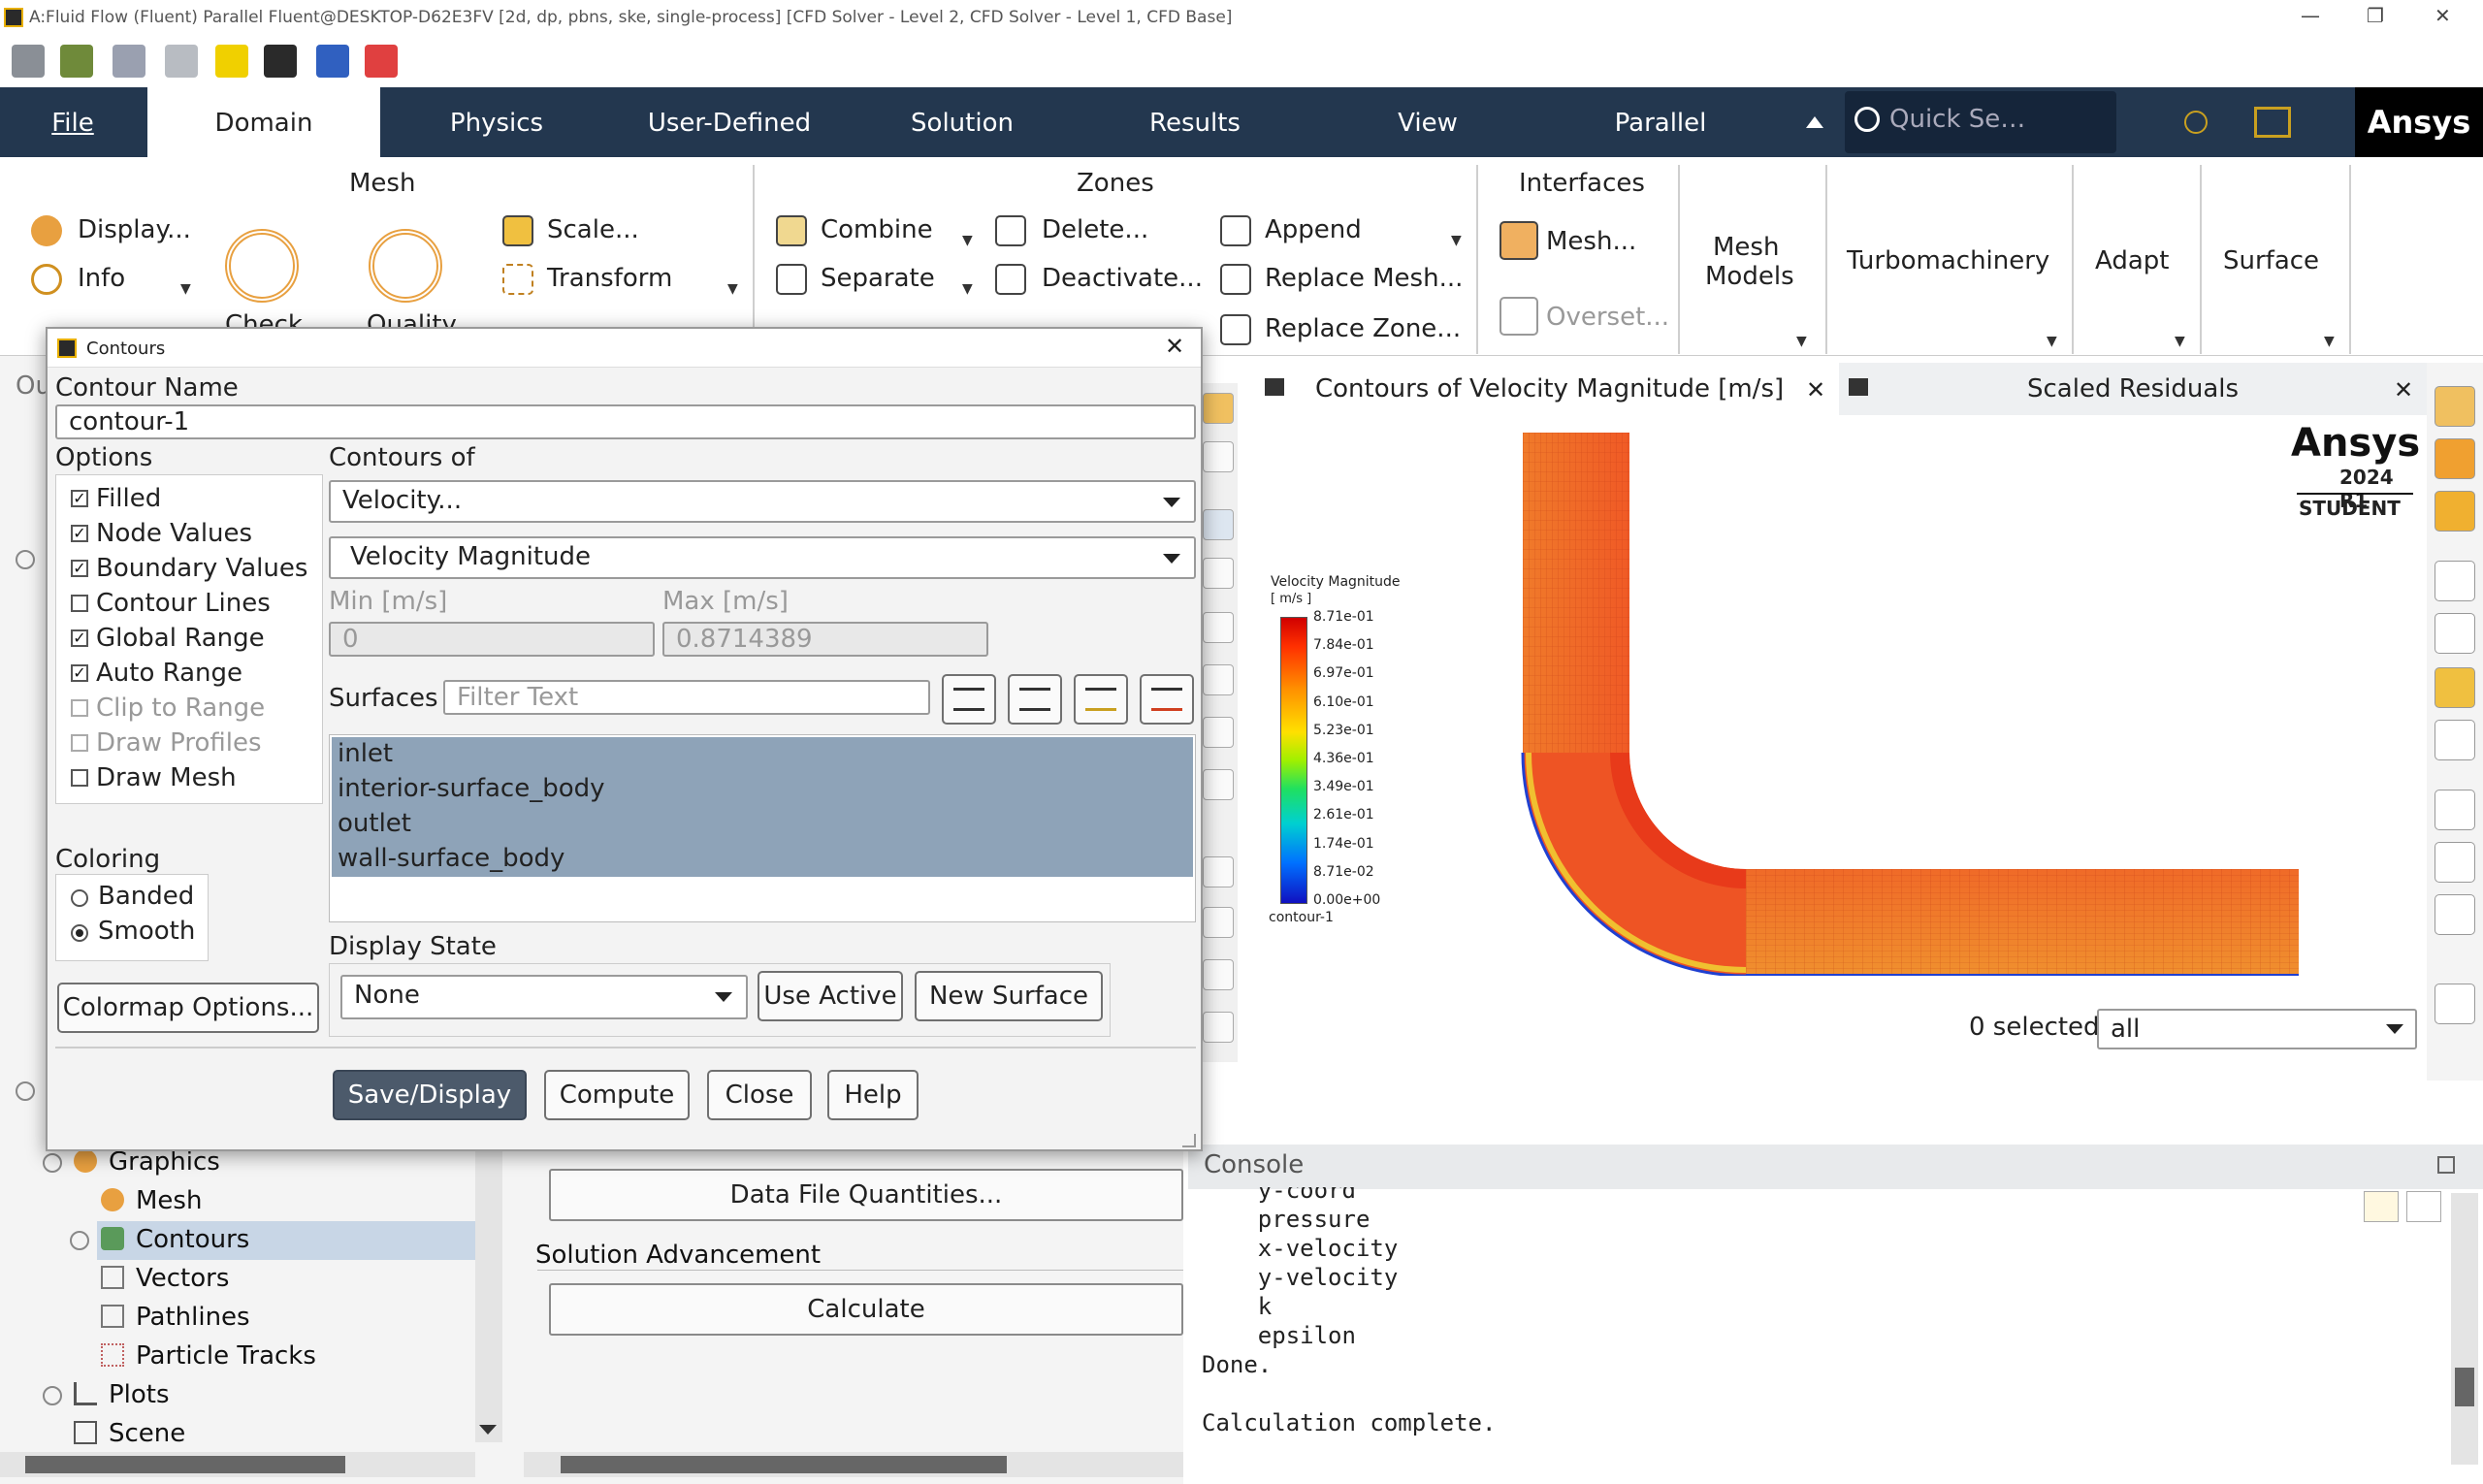 The image size is (2483, 1484). I want to click on pan-icon, so click(1219, 628).